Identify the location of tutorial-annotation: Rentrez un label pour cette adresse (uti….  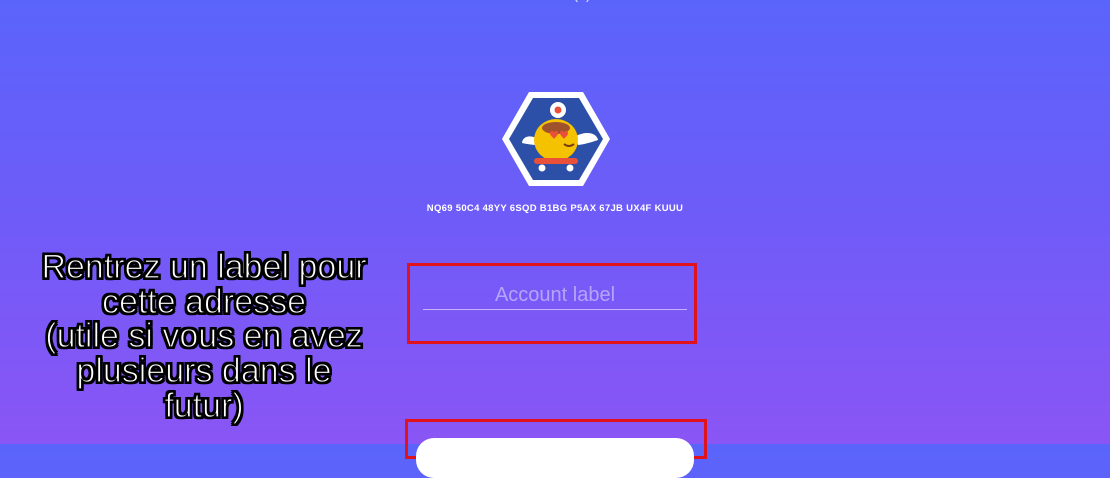
(204, 336).